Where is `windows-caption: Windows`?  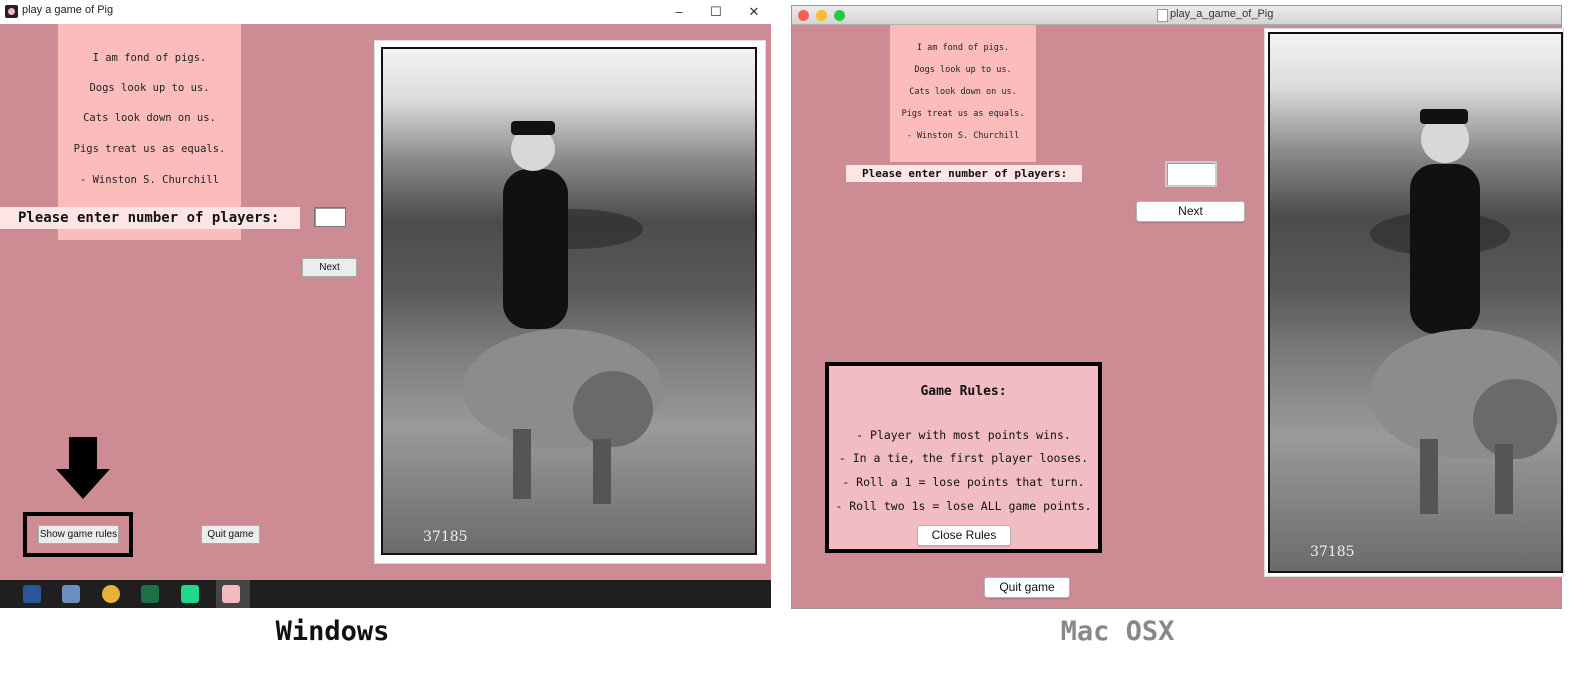 windows-caption: Windows is located at coordinates (332, 631).